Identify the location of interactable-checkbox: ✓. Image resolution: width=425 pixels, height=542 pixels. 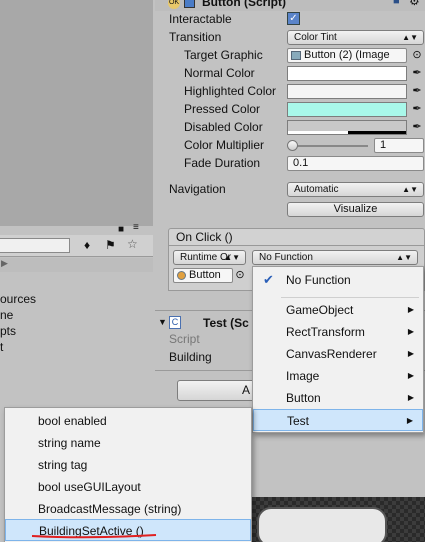
(293, 18).